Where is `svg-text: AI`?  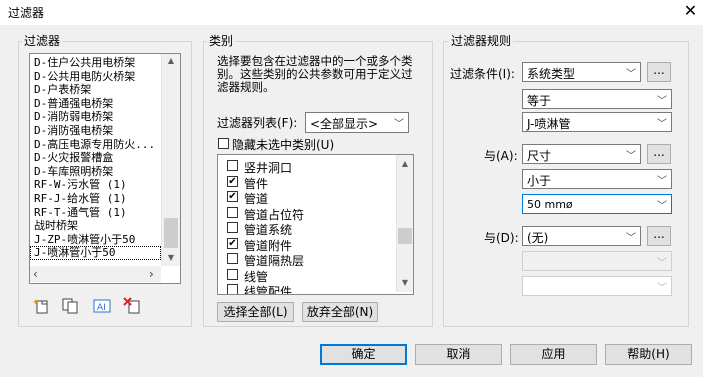
svg-text: AI is located at coordinates (101, 308).